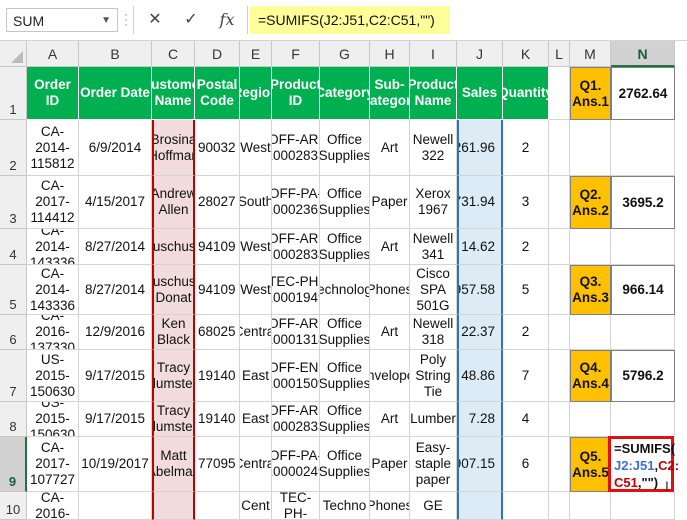 This screenshot has height=520, width=687. I want to click on table-cell: 90032, so click(217, 148).